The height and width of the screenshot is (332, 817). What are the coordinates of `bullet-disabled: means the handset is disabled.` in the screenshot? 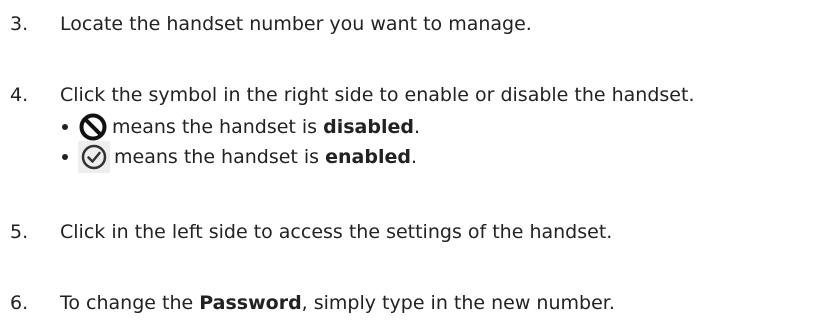 It's located at (241, 127).